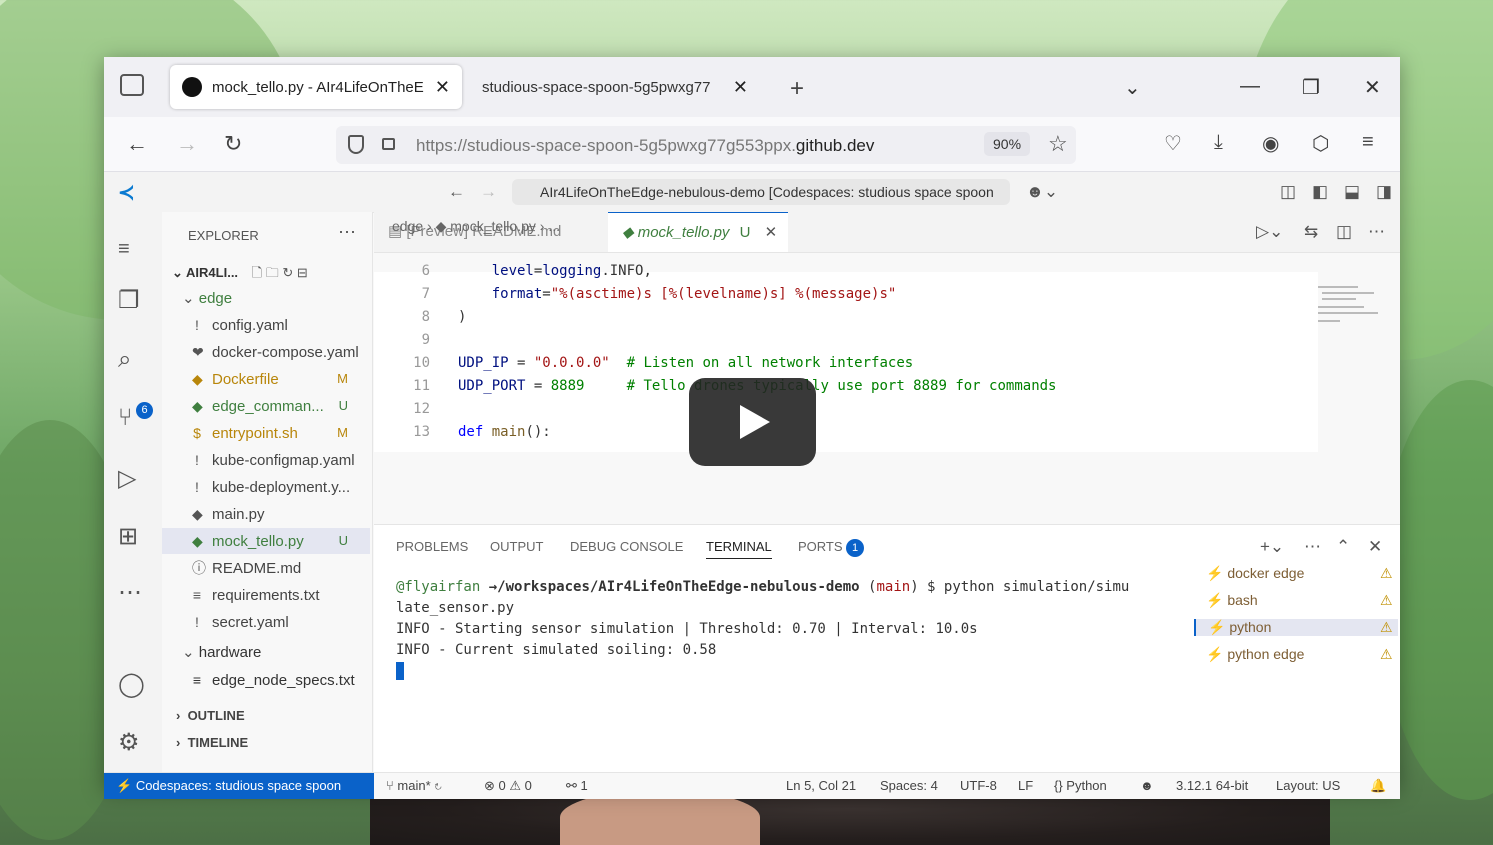 The height and width of the screenshot is (845, 1493). What do you see at coordinates (978, 785) in the screenshot?
I see `encoding: UTF-8` at bounding box center [978, 785].